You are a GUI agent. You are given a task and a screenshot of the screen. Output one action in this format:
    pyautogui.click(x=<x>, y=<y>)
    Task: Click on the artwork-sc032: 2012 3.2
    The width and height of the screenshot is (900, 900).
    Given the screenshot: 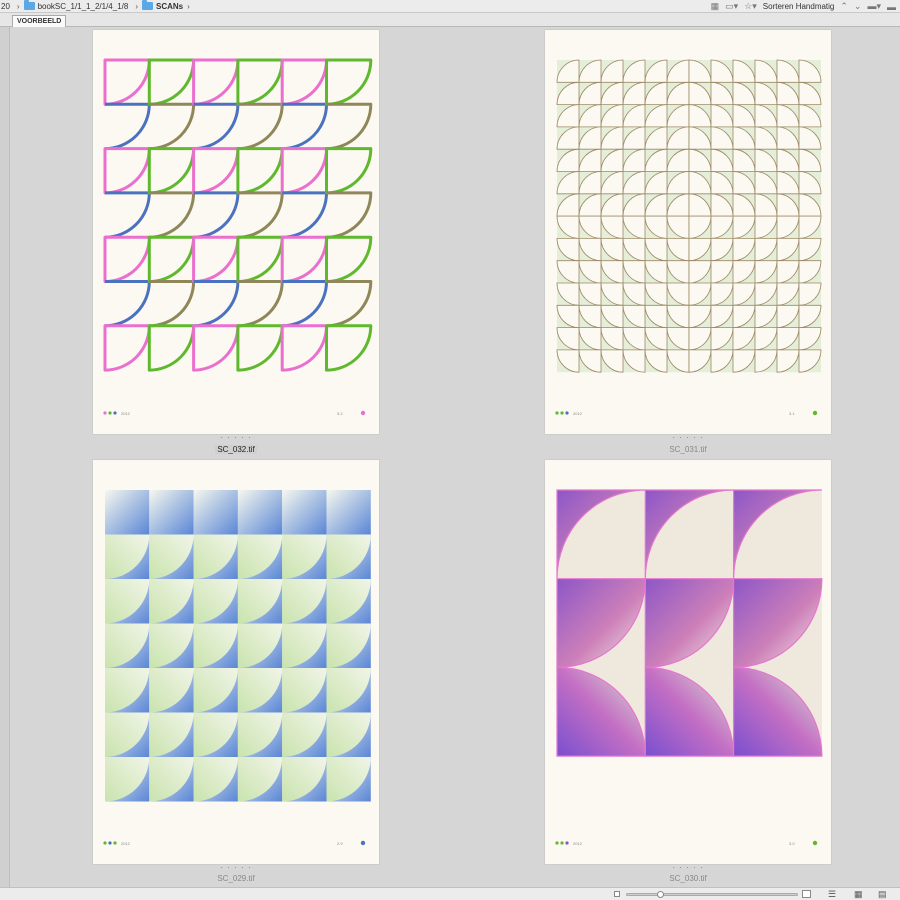 What is the action you would take?
    pyautogui.click(x=238, y=237)
    